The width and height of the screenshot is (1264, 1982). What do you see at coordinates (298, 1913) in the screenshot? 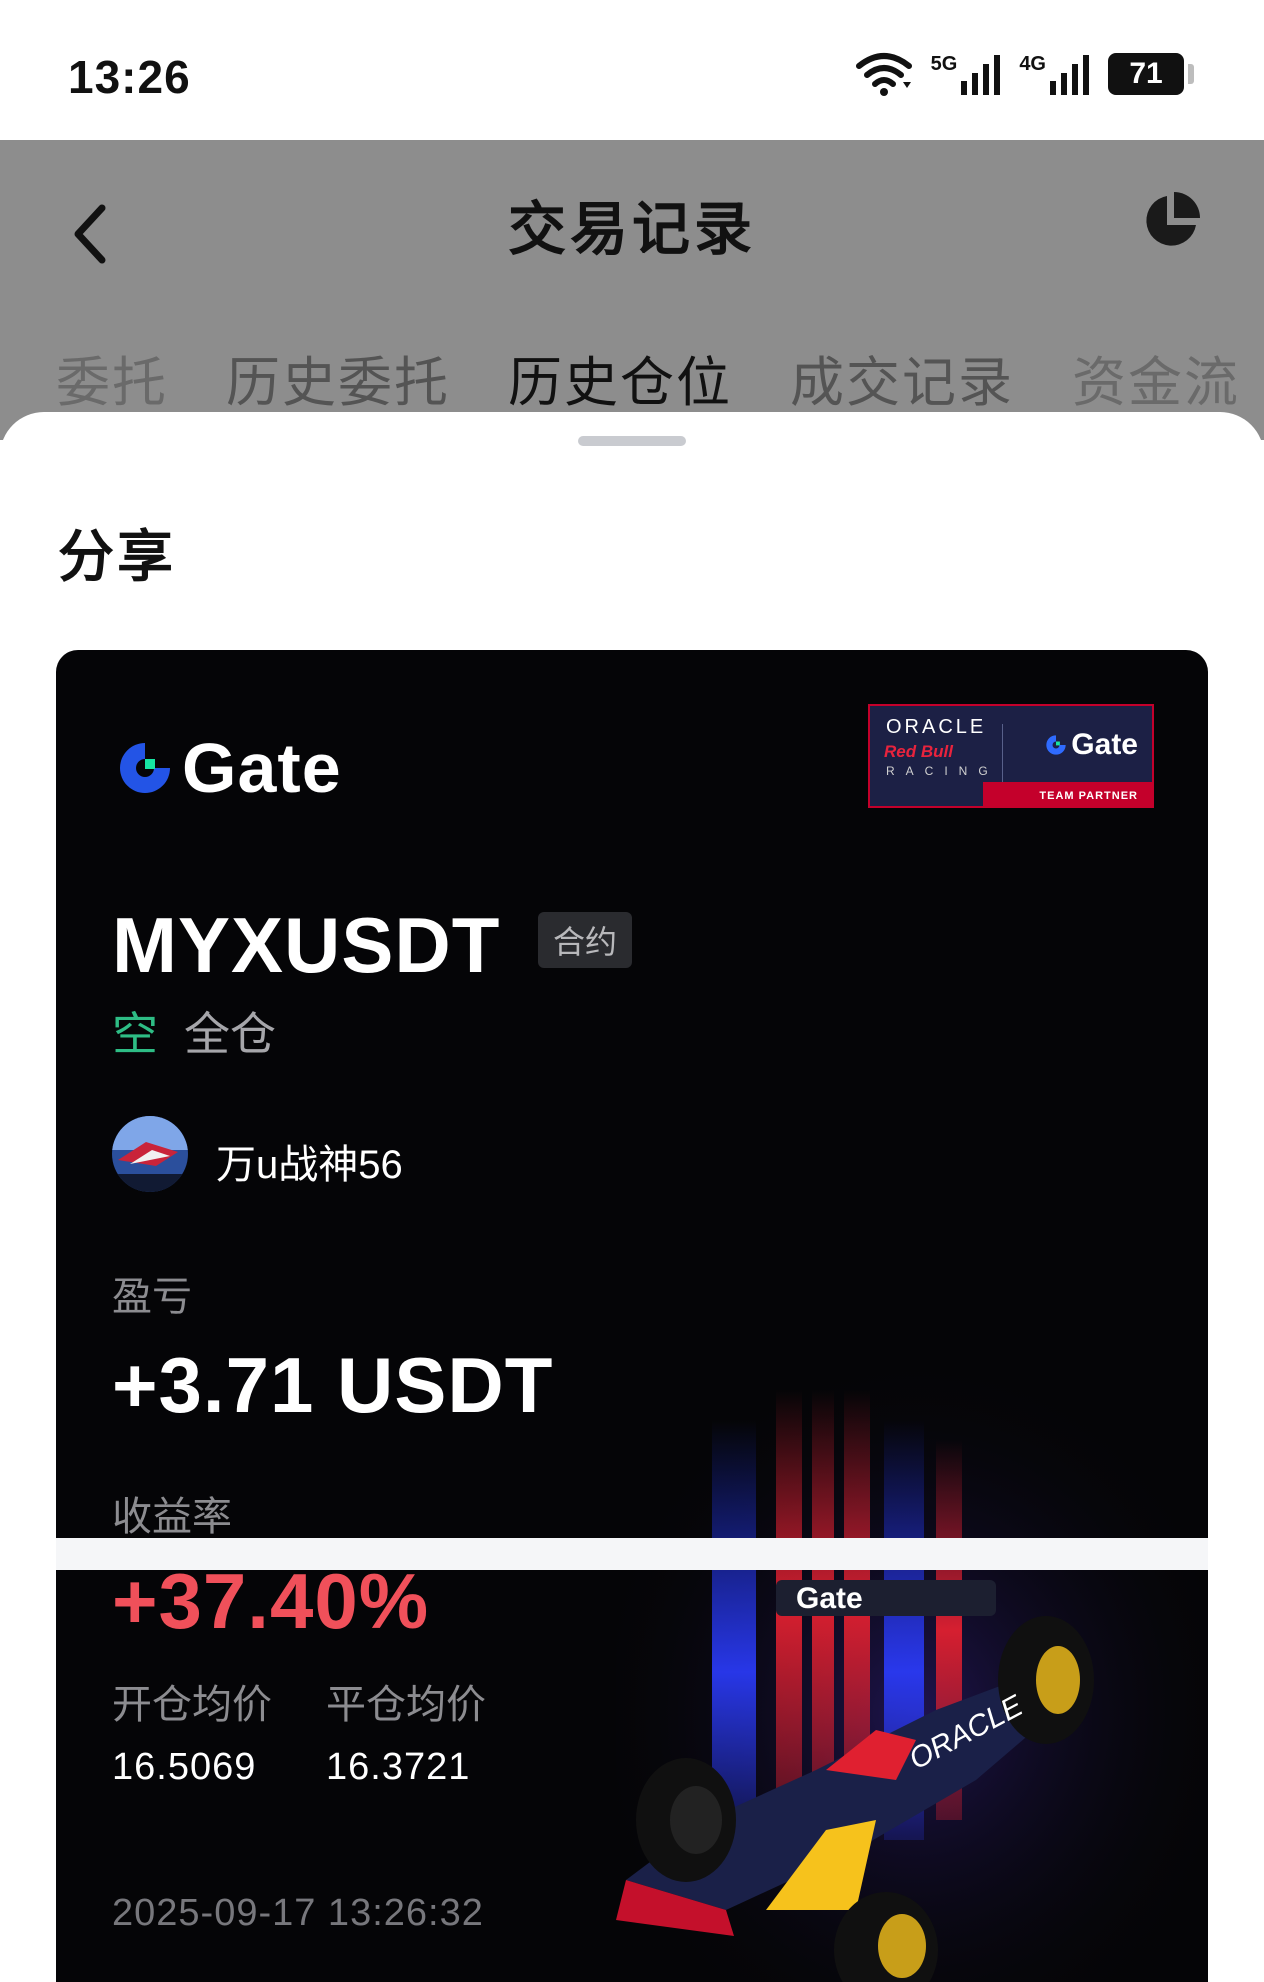
I see `timestamp: 2025-09-17 13:26:32` at bounding box center [298, 1913].